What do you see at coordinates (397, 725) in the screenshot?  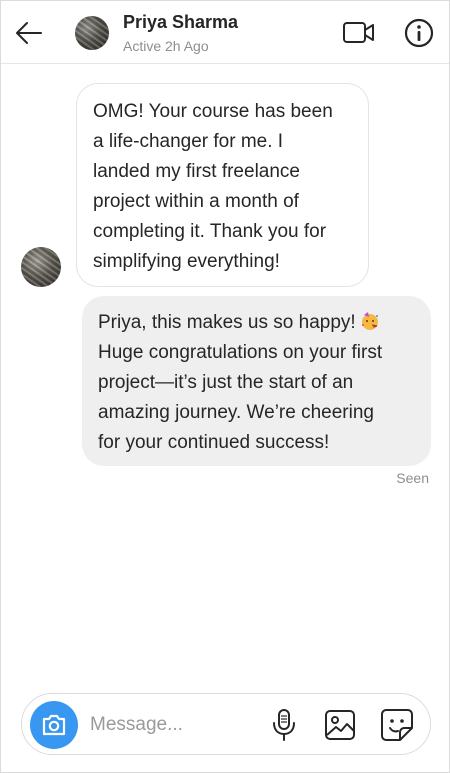 I see `sticker-icon` at bounding box center [397, 725].